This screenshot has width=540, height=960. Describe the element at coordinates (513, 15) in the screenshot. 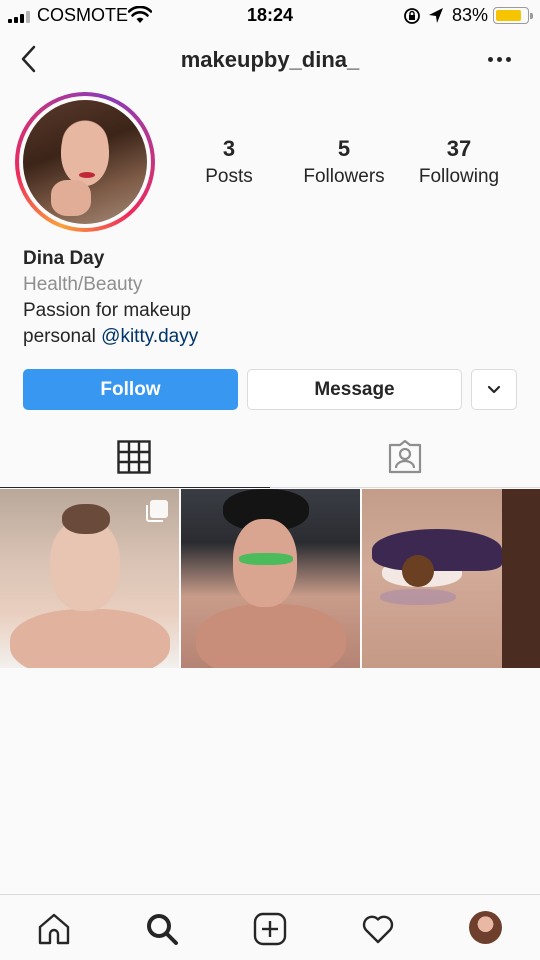

I see `battery-icon` at that location.